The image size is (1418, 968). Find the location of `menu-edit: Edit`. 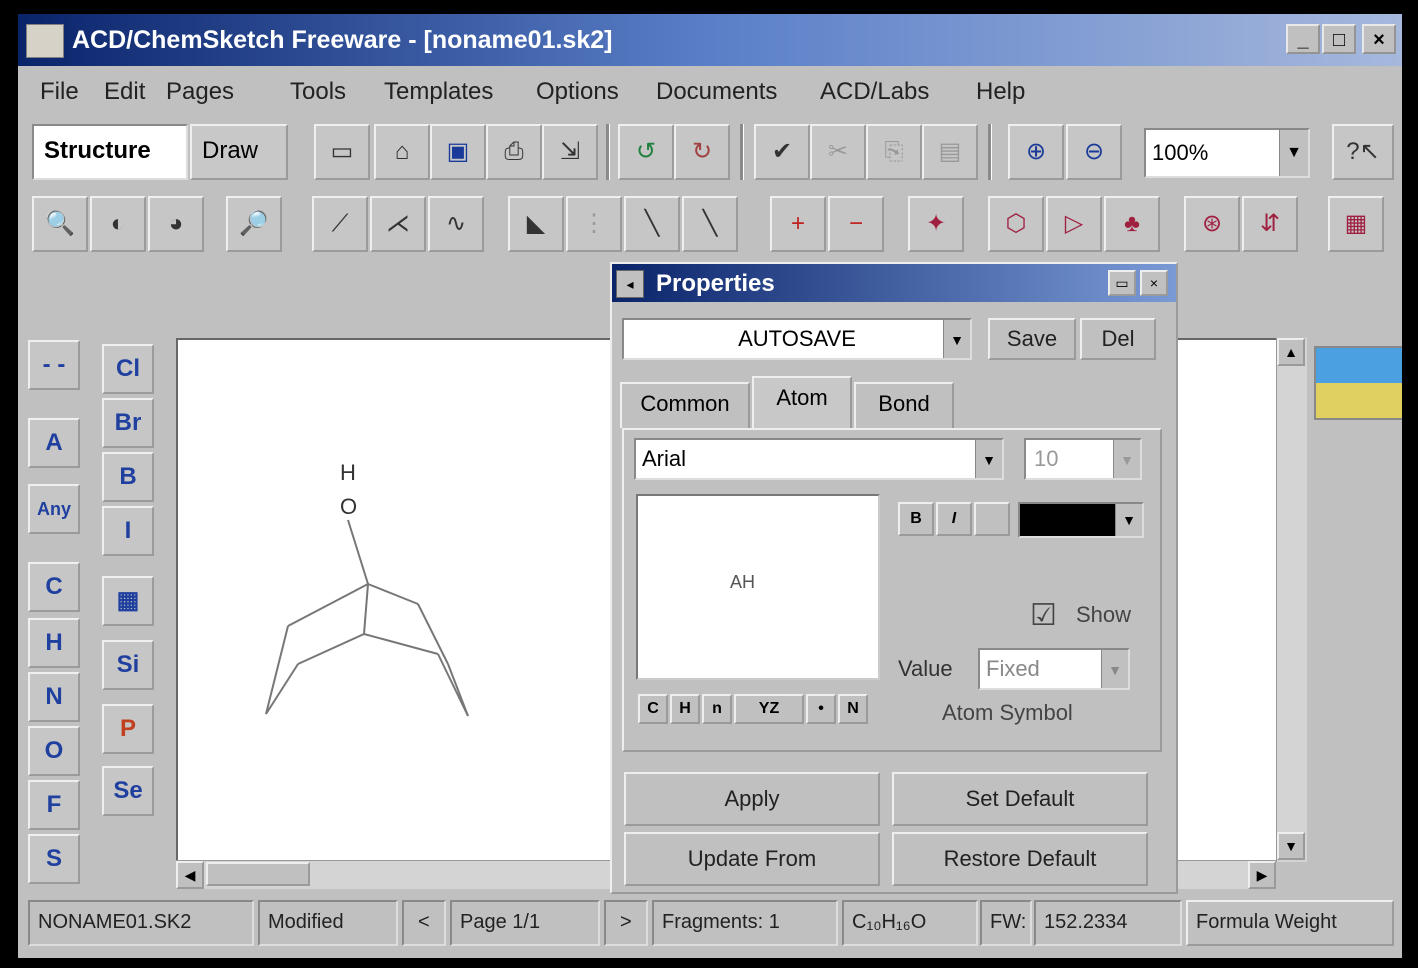

menu-edit: Edit is located at coordinates (124, 92).